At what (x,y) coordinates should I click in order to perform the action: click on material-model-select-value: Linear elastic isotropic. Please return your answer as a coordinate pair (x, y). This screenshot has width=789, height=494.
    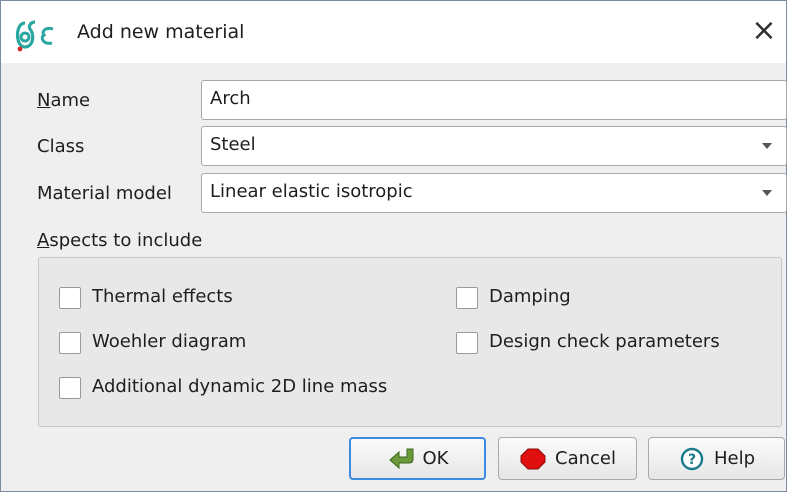
    Looking at the image, I should click on (311, 191).